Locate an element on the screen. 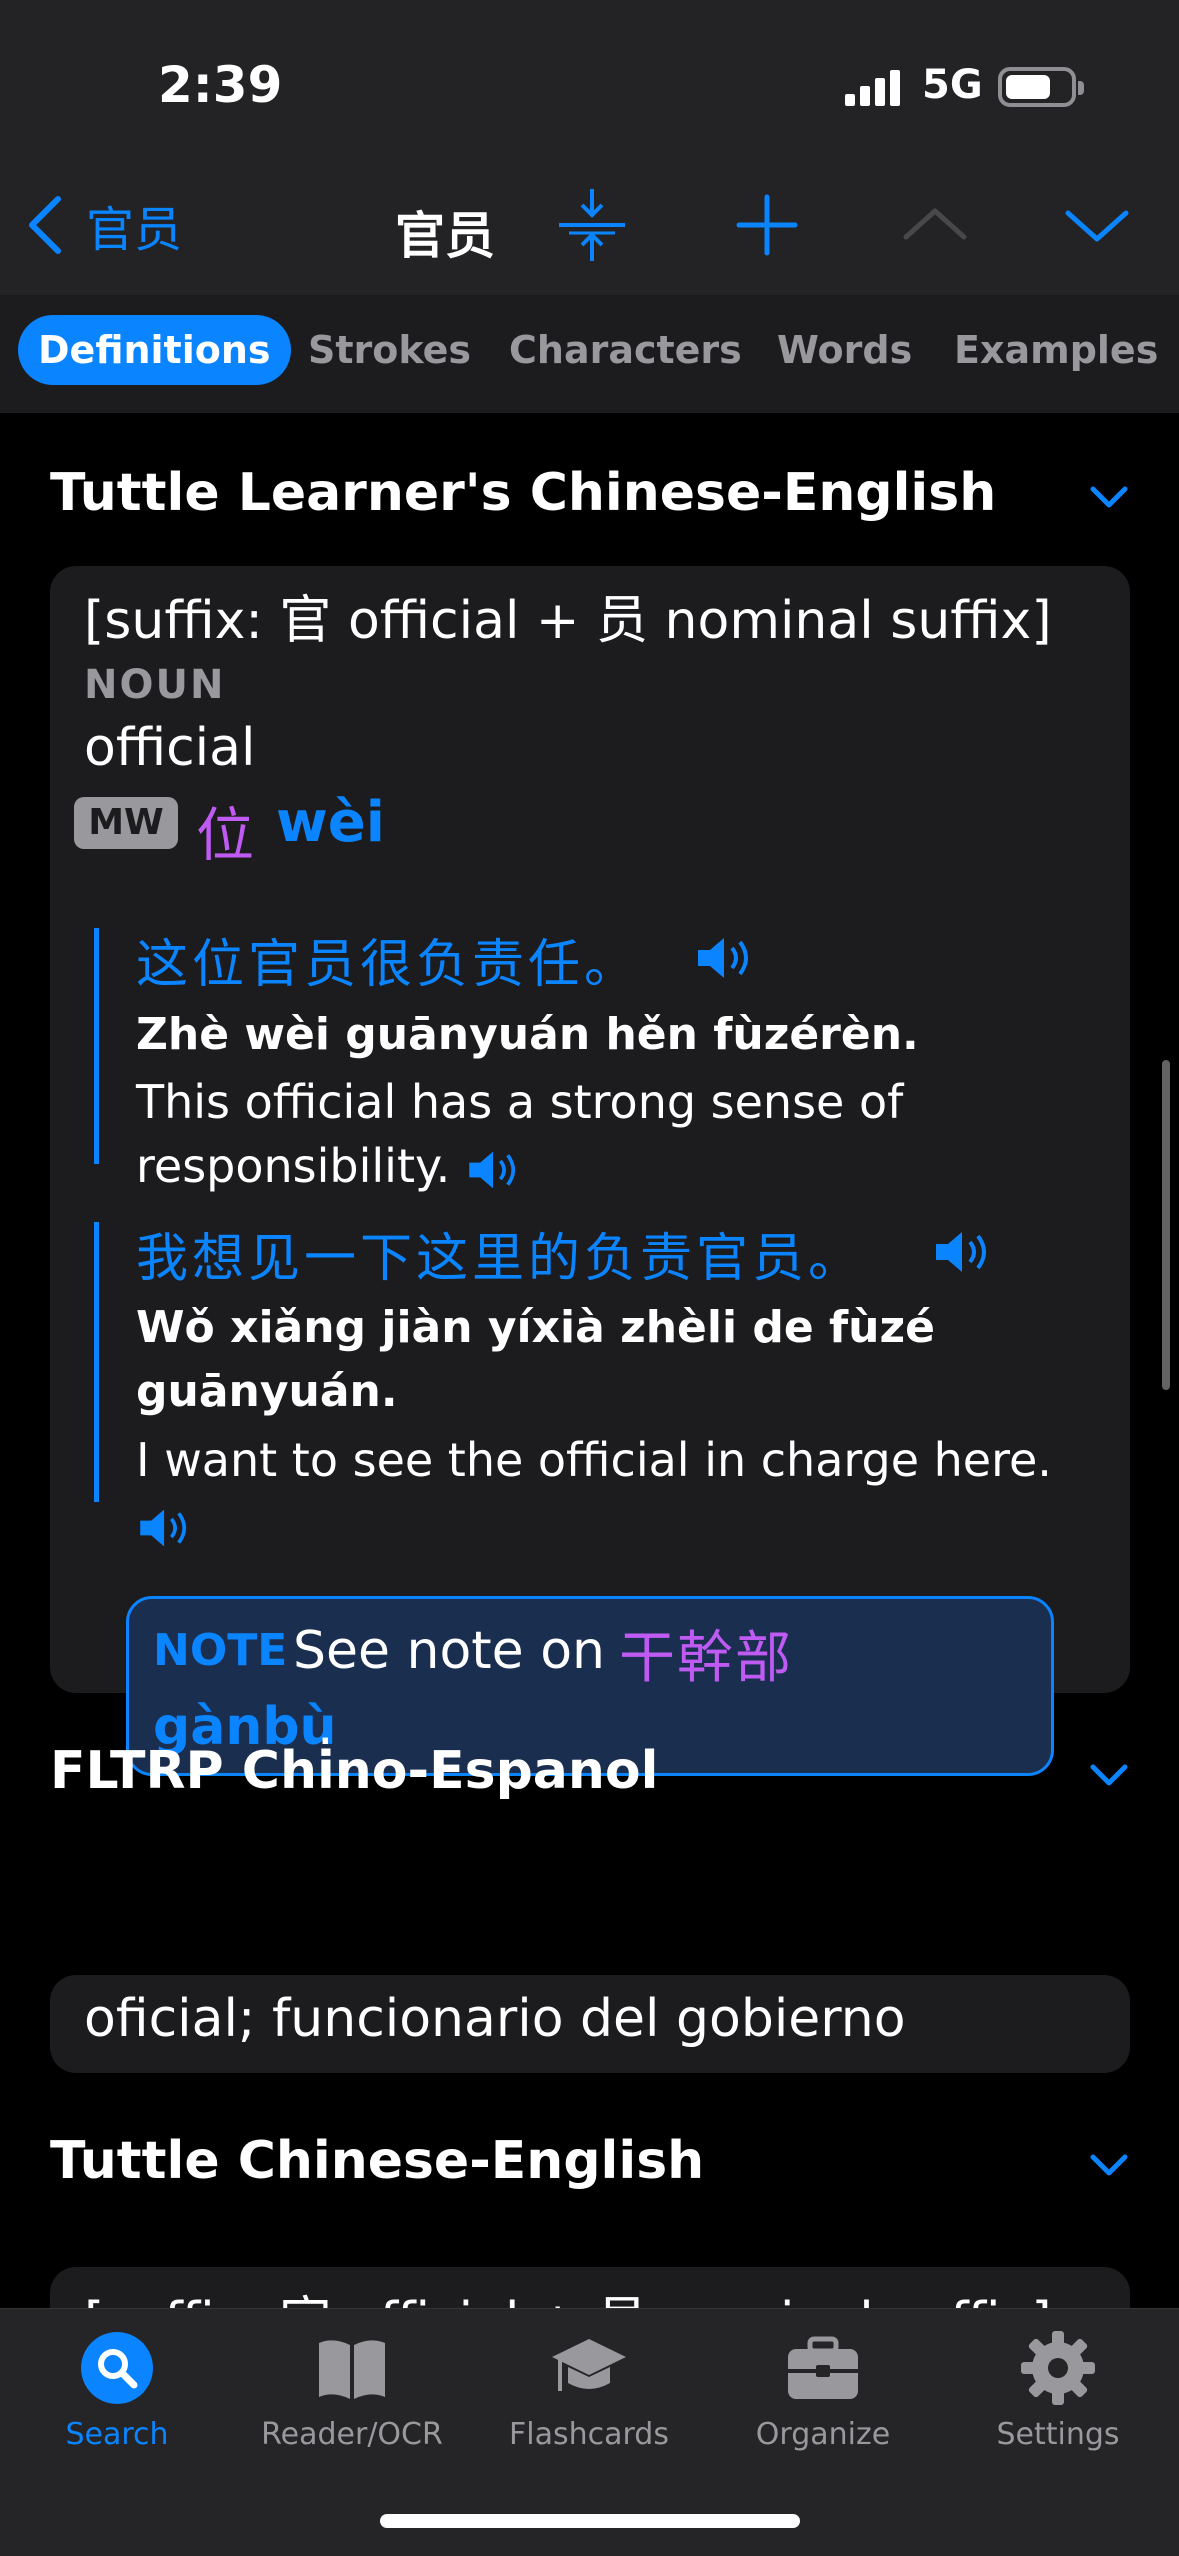 Image resolution: width=1179 pixels, height=2556 pixels. note-text: See note on is located at coordinates (449, 1651).